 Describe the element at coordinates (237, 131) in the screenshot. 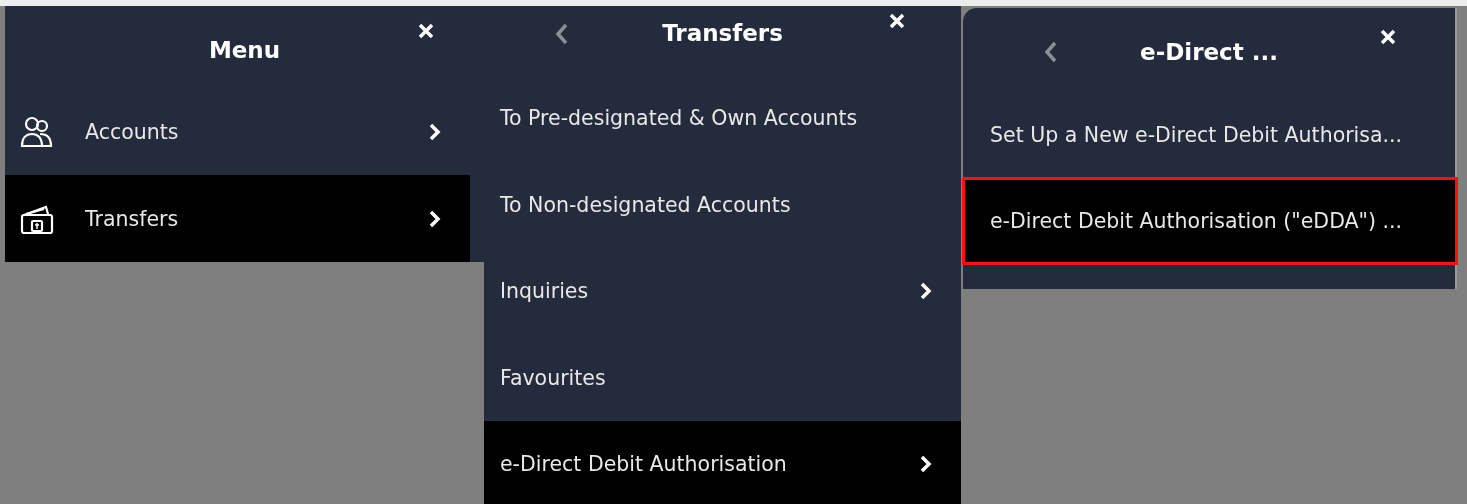

I see `menu-item: Accounts` at that location.